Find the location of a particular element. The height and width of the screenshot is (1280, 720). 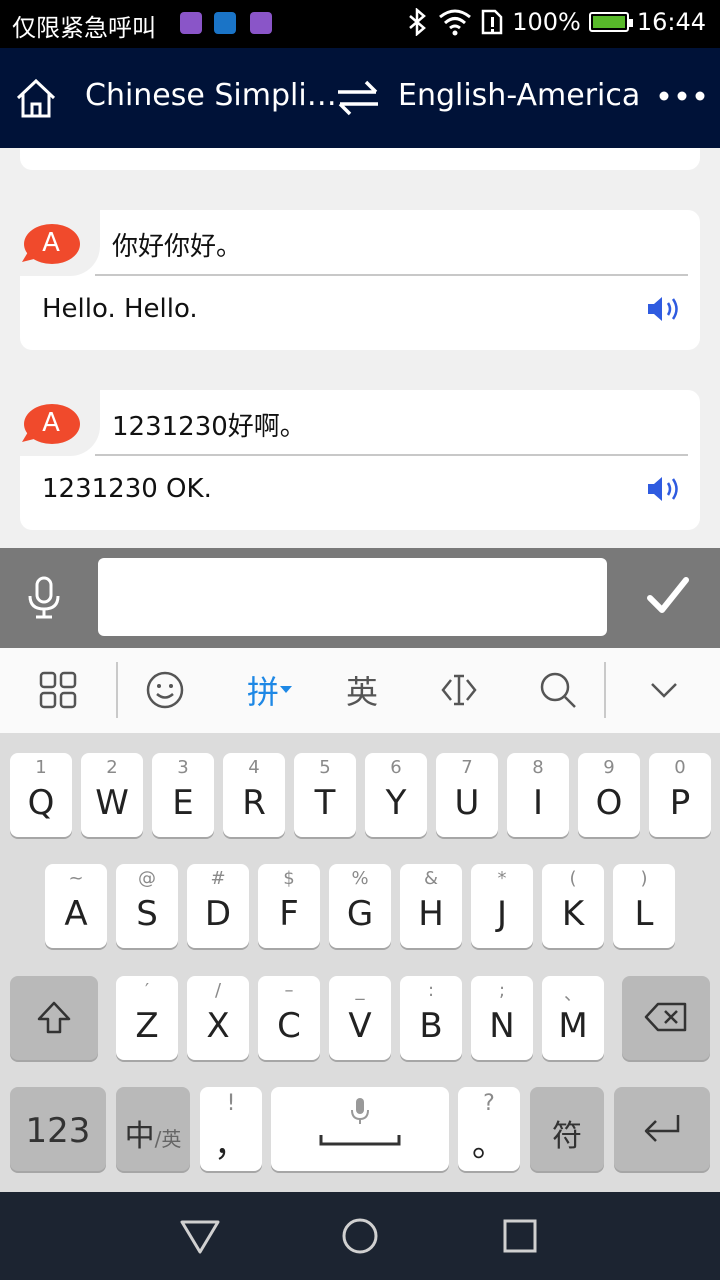

numeric-key: 123 is located at coordinates (58, 1129).